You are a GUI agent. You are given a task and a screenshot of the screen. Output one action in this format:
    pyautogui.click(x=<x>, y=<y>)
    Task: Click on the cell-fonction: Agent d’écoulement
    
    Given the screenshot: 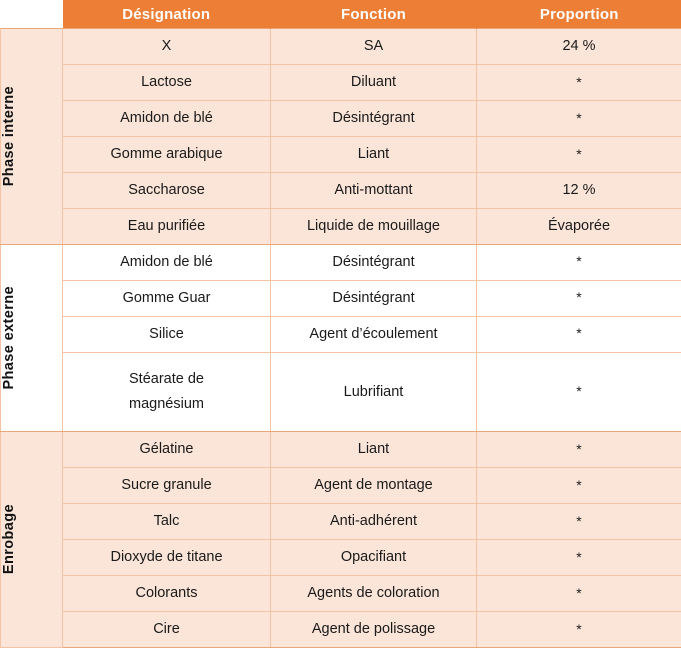 What is the action you would take?
    pyautogui.click(x=373, y=334)
    